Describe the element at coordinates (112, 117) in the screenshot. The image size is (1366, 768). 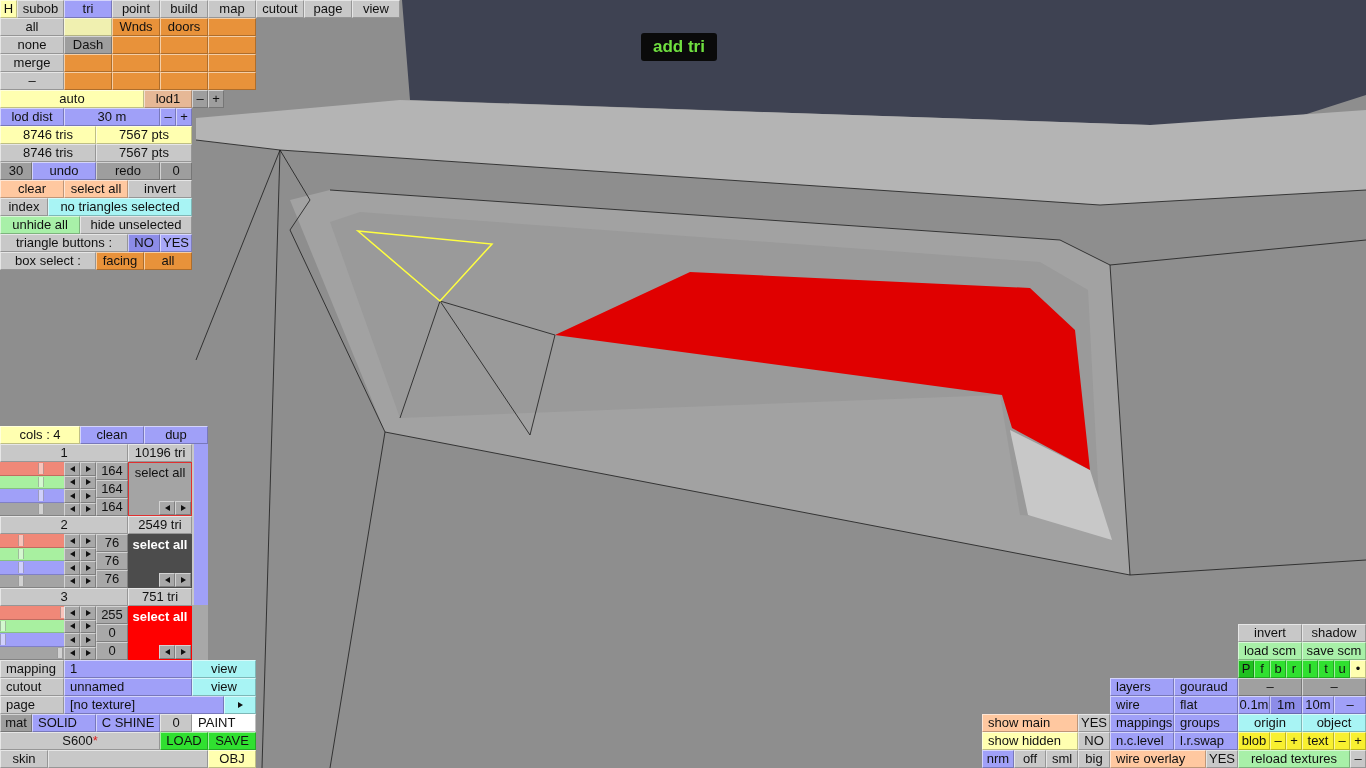
I see `tool-button: 30 m` at that location.